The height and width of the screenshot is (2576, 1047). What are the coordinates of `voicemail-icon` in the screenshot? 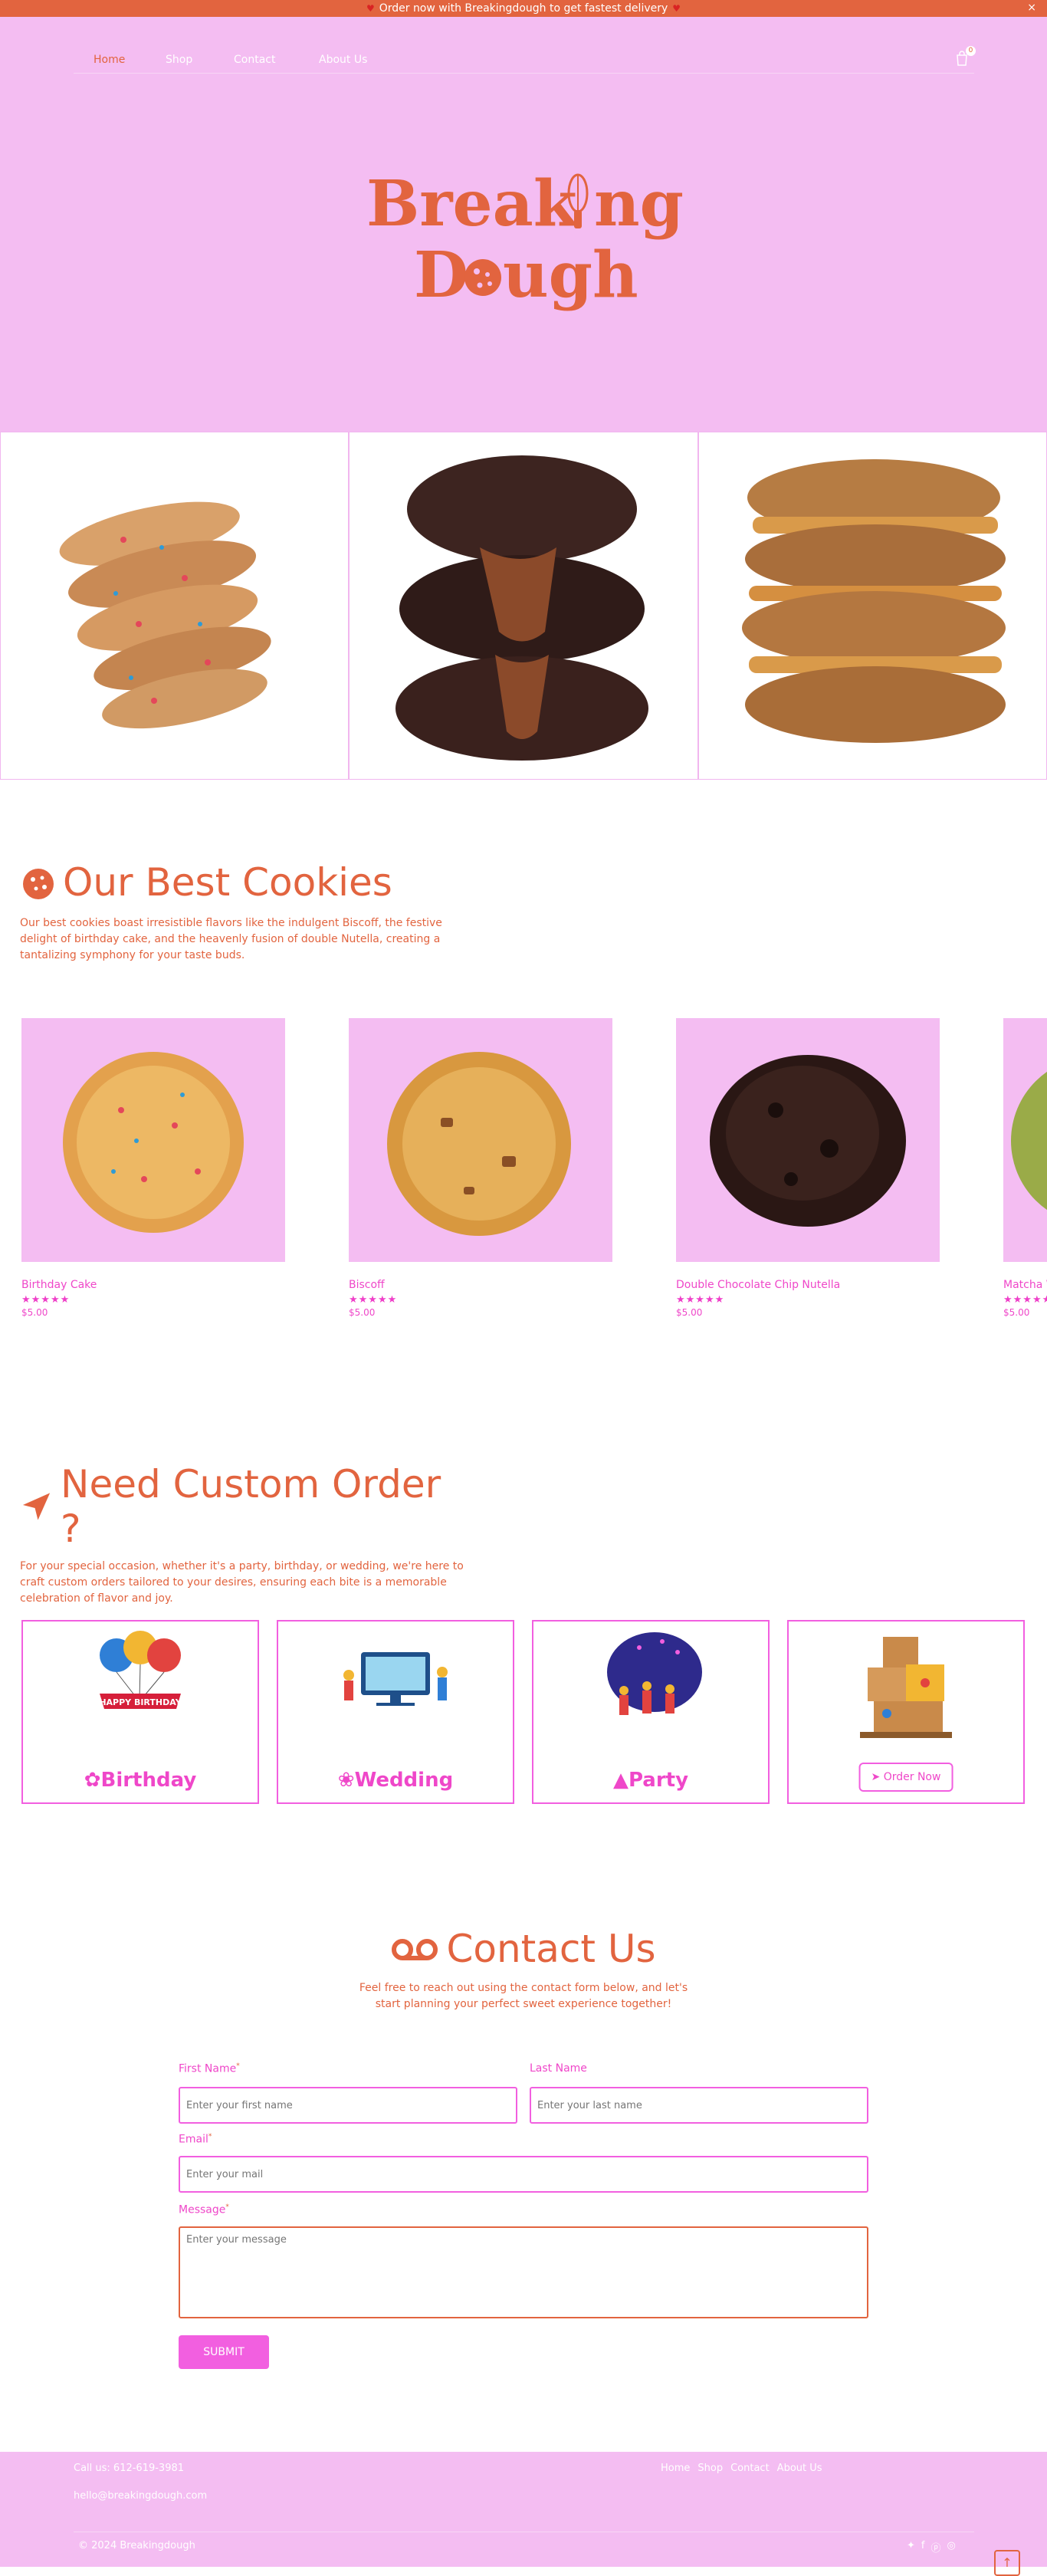 It's located at (415, 1950).